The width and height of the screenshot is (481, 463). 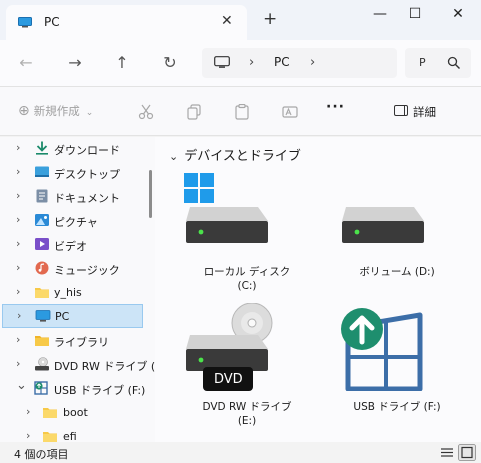 I want to click on sidebar-item-desktop: › デスクトップ, so click(x=74, y=173).